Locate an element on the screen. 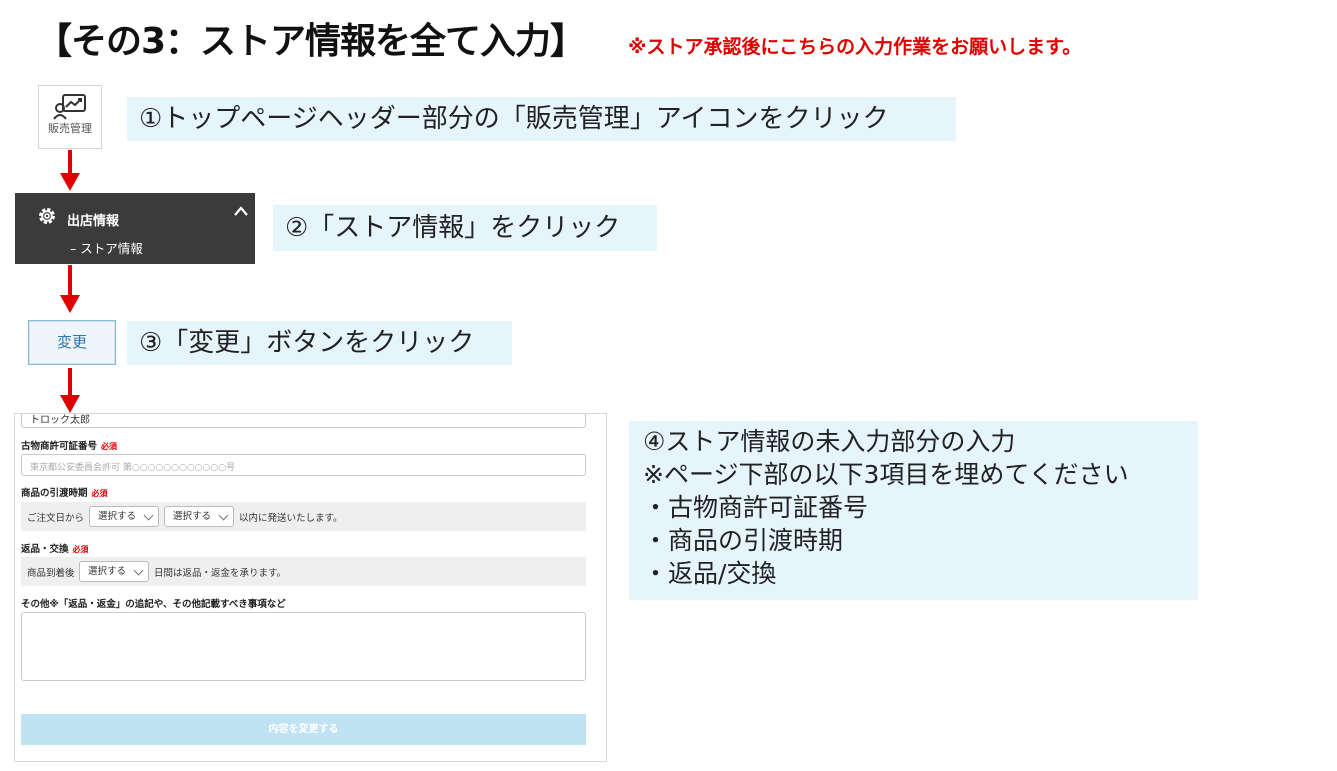 This screenshot has height=771, width=1337. step2-instruction: ②「ストア情報」をクリック is located at coordinates (465, 228).